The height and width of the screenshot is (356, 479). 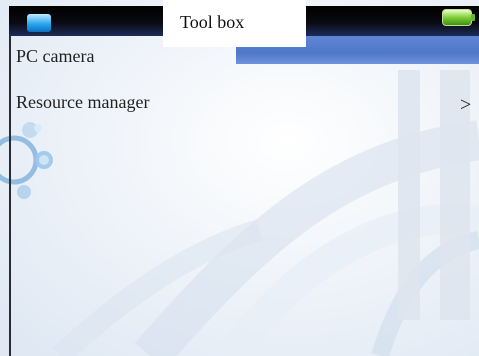 What do you see at coordinates (83, 102) in the screenshot?
I see `menu-item-label: Resource manager` at bounding box center [83, 102].